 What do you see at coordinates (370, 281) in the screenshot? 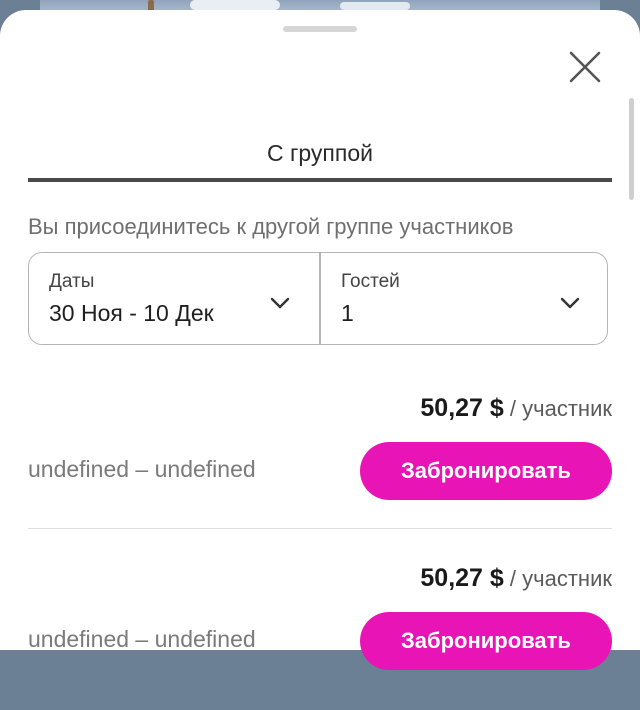
I see `guests-label: Гостей` at bounding box center [370, 281].